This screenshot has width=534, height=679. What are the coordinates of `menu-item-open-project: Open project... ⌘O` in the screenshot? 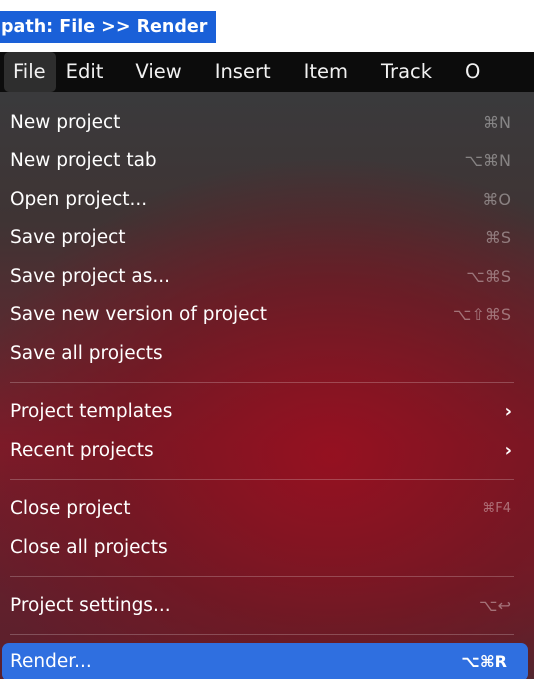 It's located at (267, 200).